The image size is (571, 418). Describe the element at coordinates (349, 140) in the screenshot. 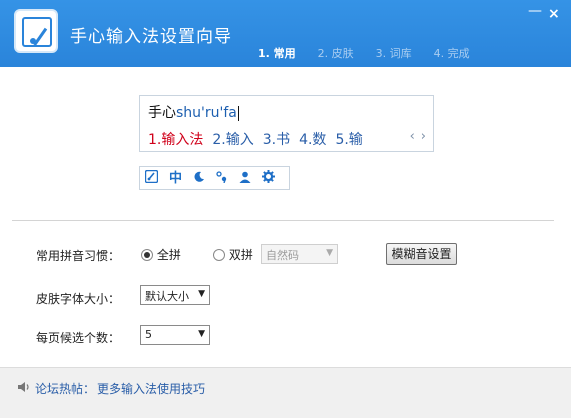

I see `candidate-item: 5.输` at that location.